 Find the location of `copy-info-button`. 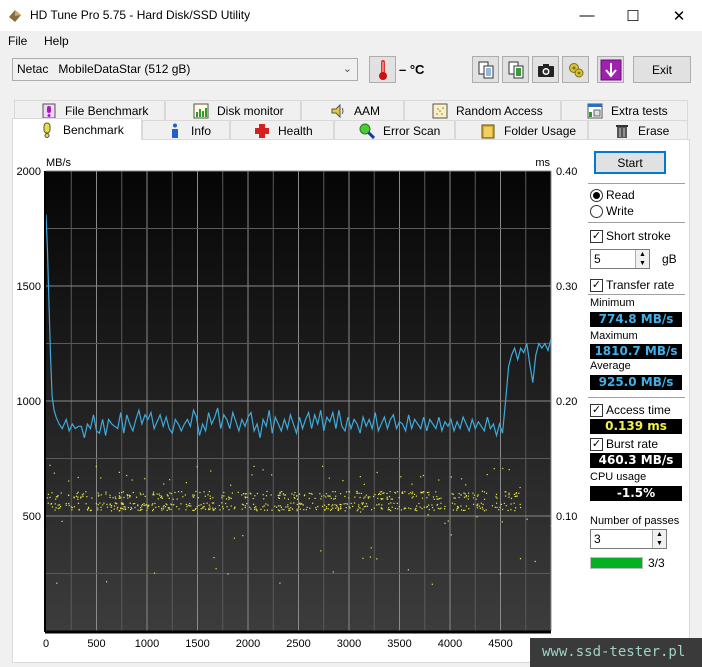

copy-info-button is located at coordinates (485, 69).